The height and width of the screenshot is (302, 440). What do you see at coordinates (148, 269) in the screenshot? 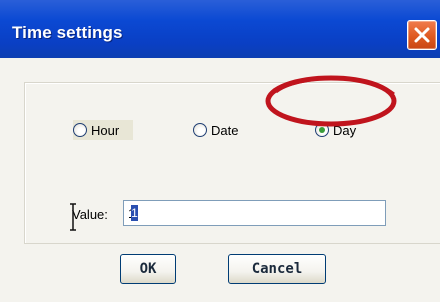
I see `ok-button: OK` at bounding box center [148, 269].